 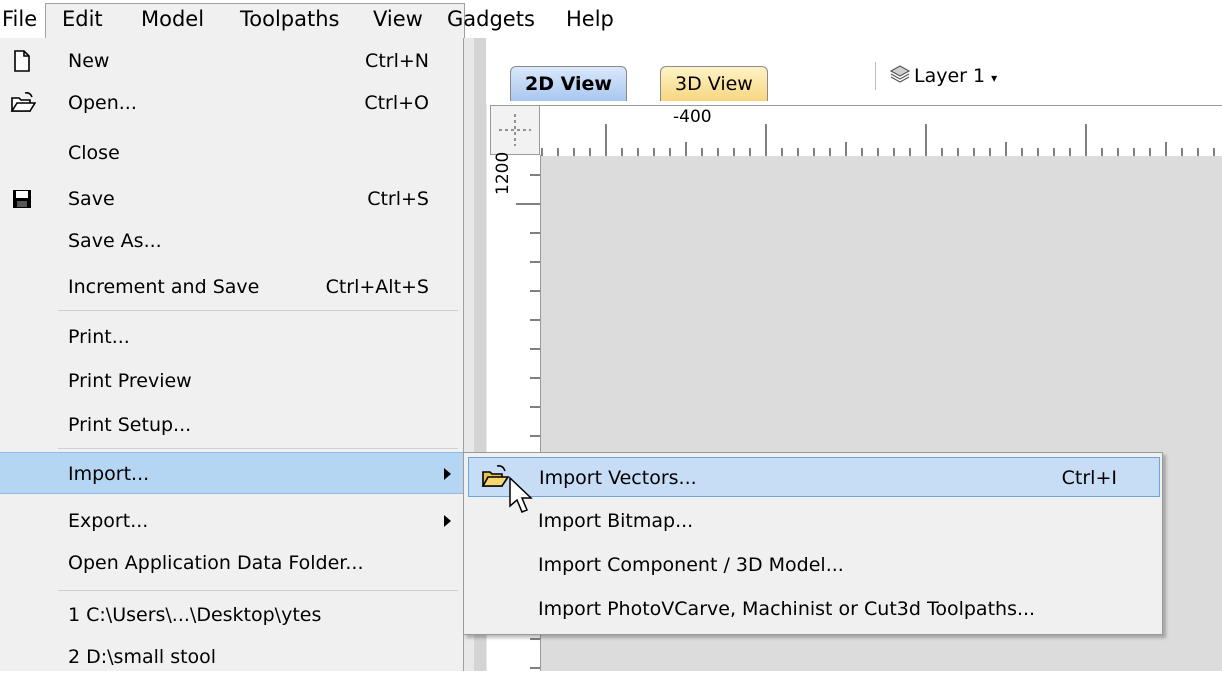 I want to click on menu-item-increment-and-save: Increment and Save Ctrl+Alt+S, so click(x=231, y=287).